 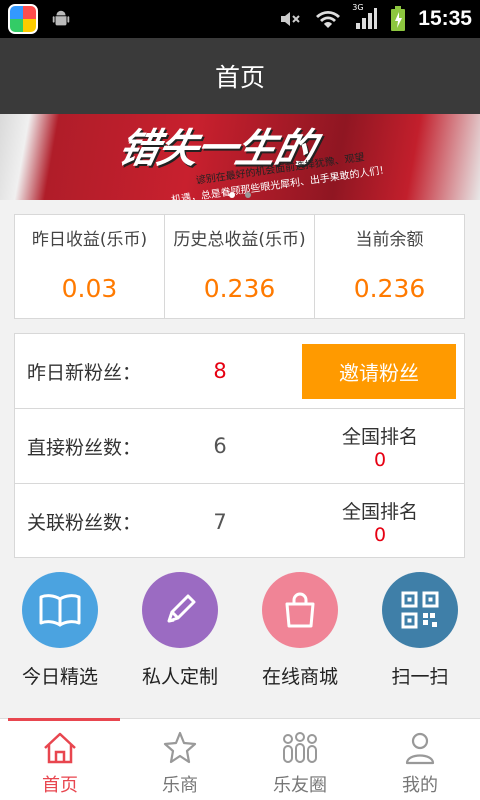 I want to click on title-bar: 首页, so click(x=240, y=76).